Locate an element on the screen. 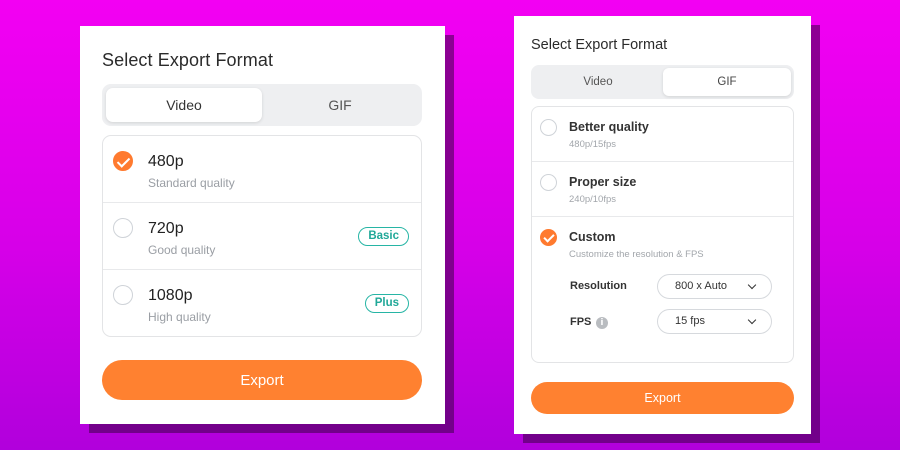  option-name: 720p is located at coordinates (166, 228).